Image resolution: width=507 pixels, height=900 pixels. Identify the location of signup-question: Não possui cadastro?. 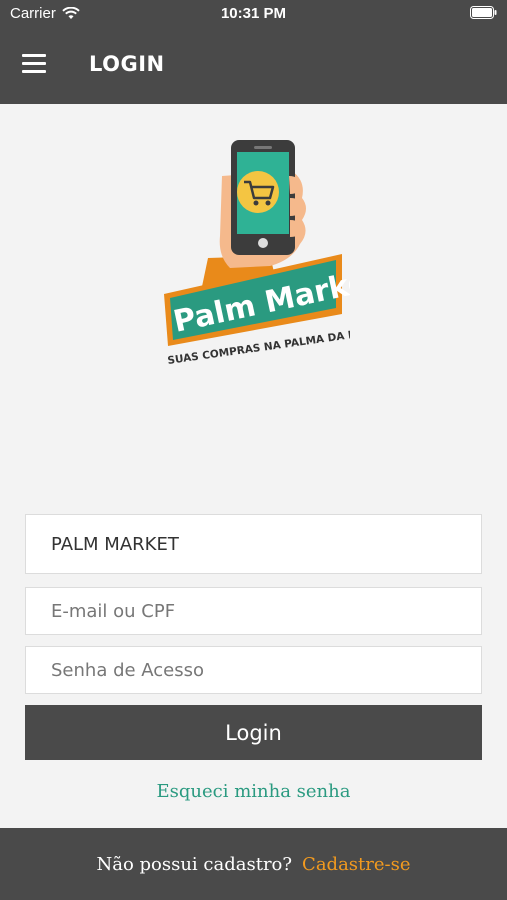
(194, 864).